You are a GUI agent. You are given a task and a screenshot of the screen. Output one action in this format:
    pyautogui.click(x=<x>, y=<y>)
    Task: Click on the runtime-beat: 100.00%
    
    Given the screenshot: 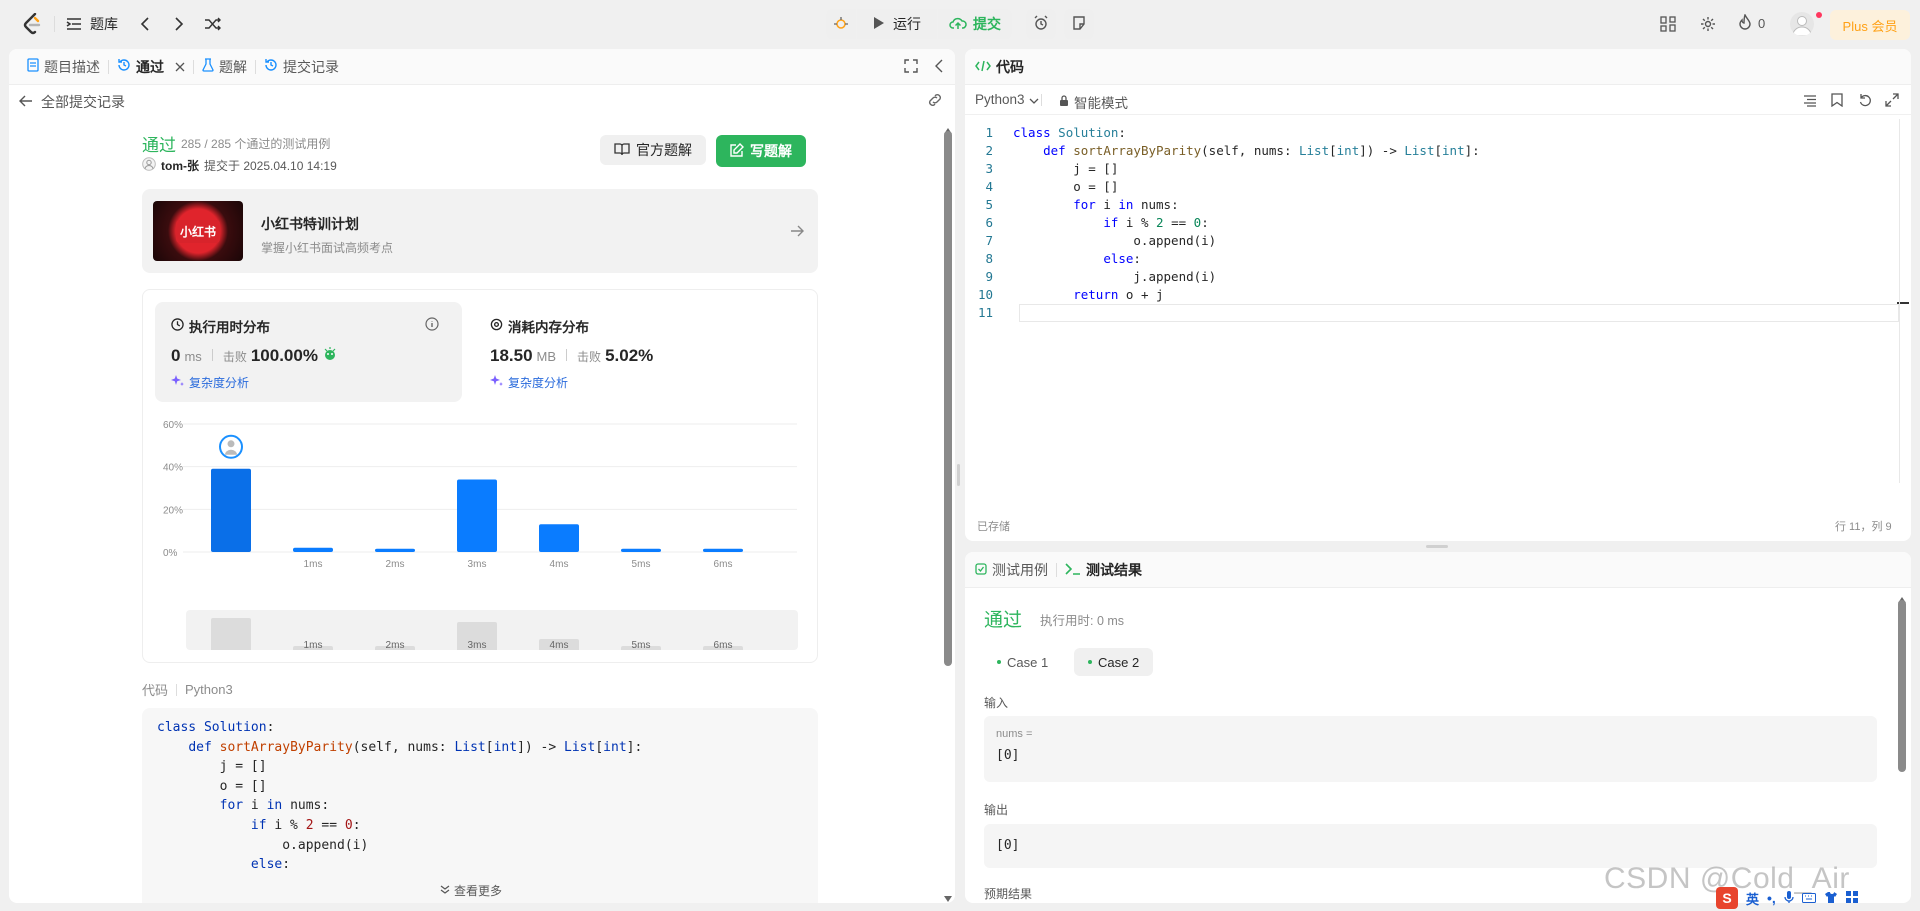 What is the action you would take?
    pyautogui.click(x=284, y=355)
    